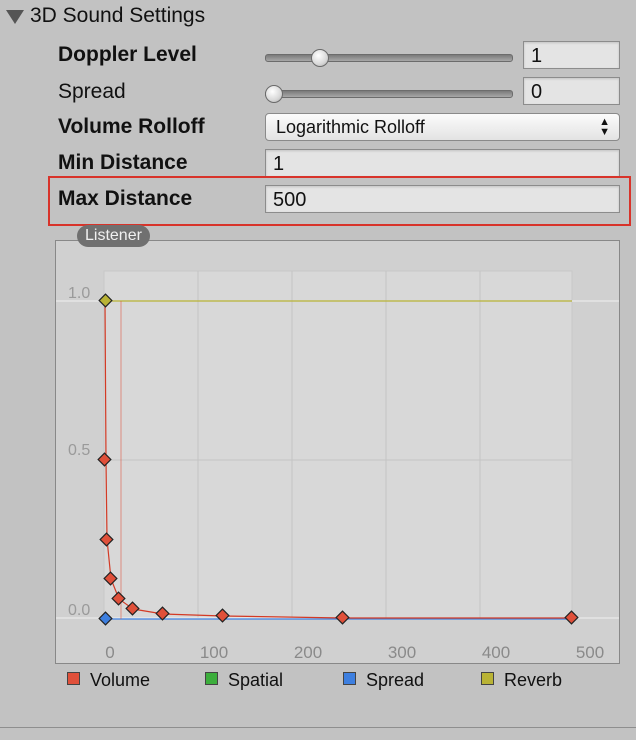  I want to click on y-tick-0.0: 0.0, so click(79, 610).